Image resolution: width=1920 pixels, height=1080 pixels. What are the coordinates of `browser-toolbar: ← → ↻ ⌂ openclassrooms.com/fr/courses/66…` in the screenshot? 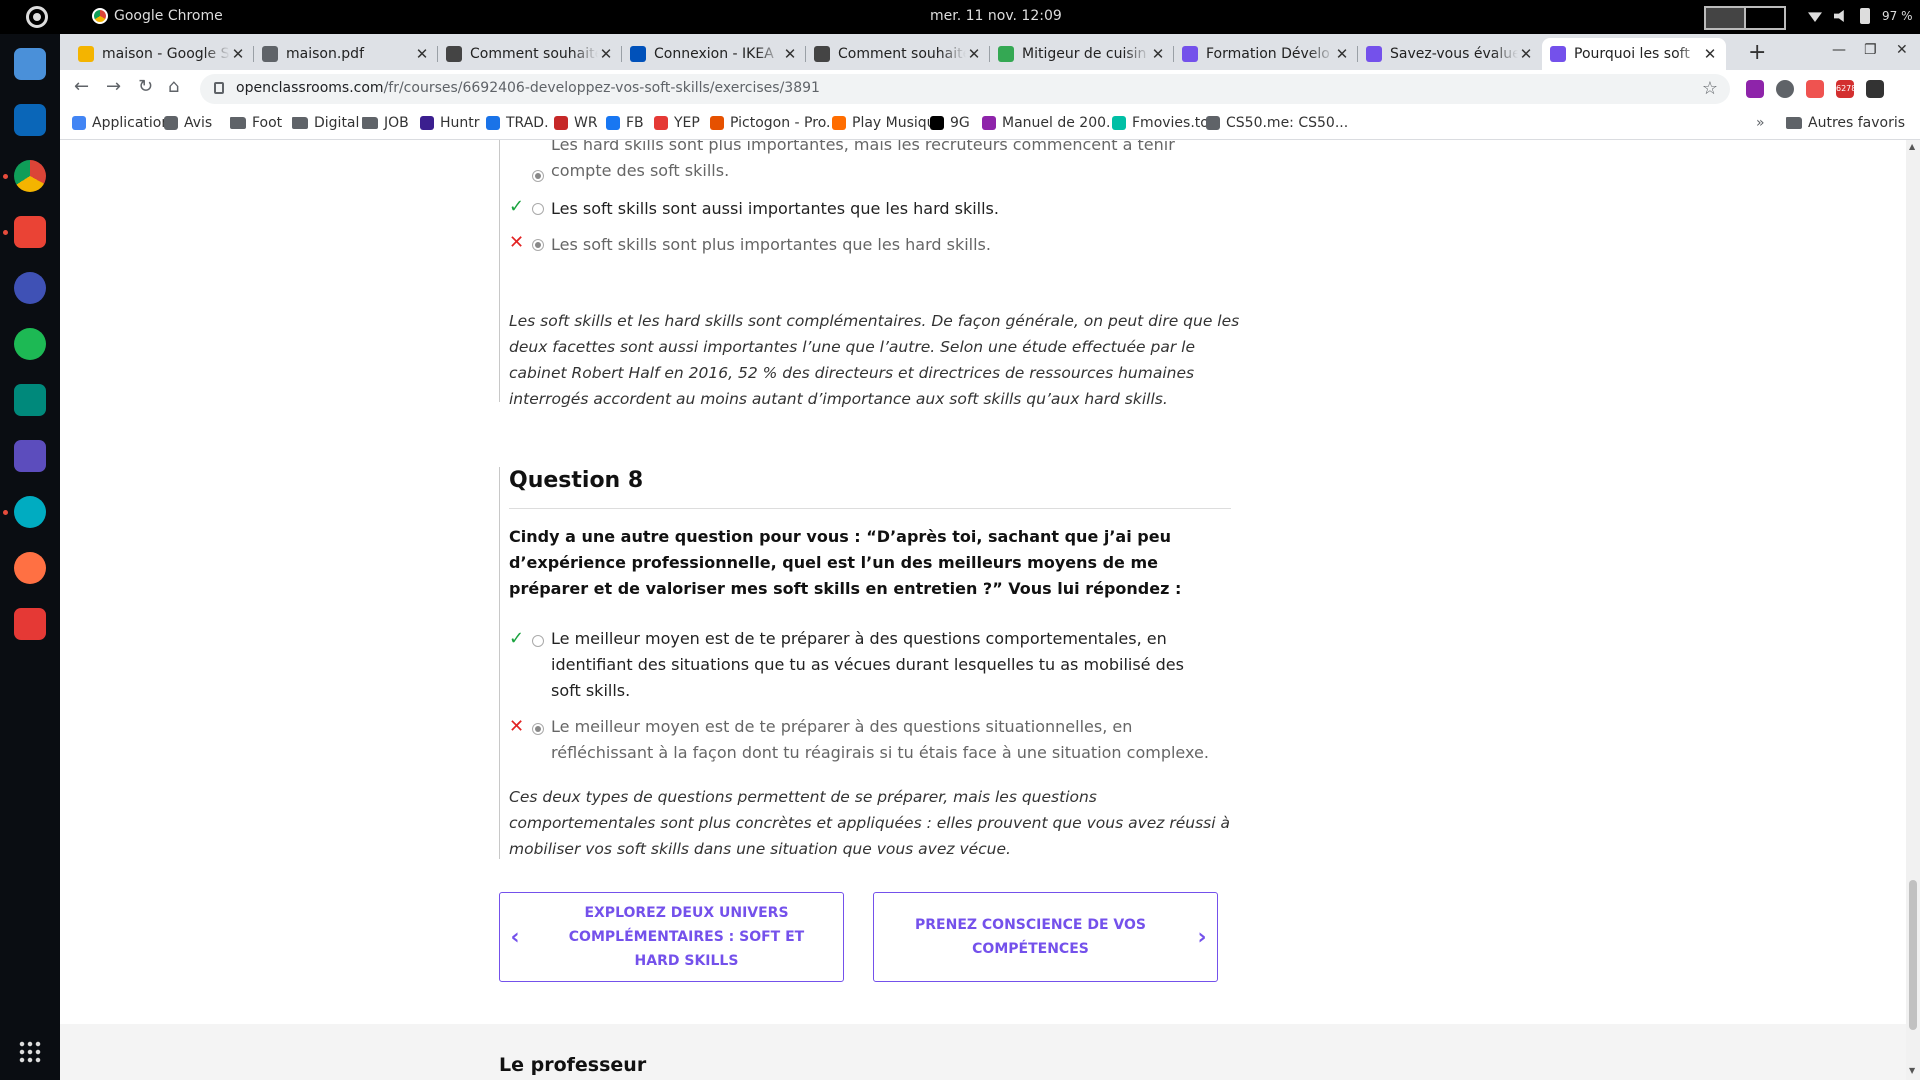 It's located at (990, 89).